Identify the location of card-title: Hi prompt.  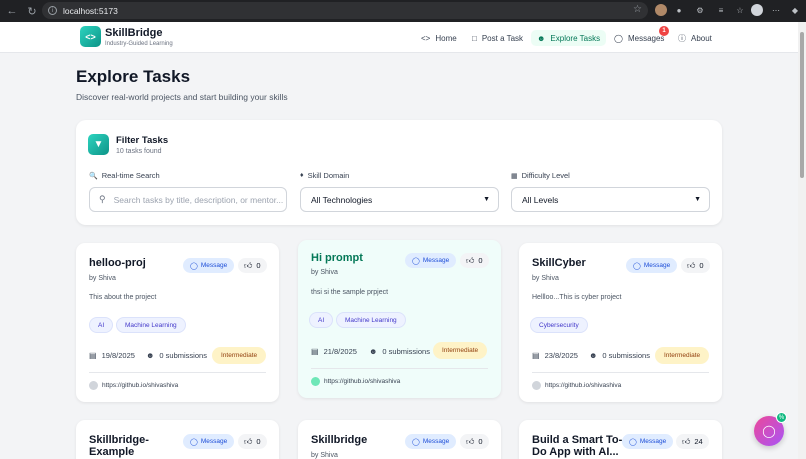
(358, 258).